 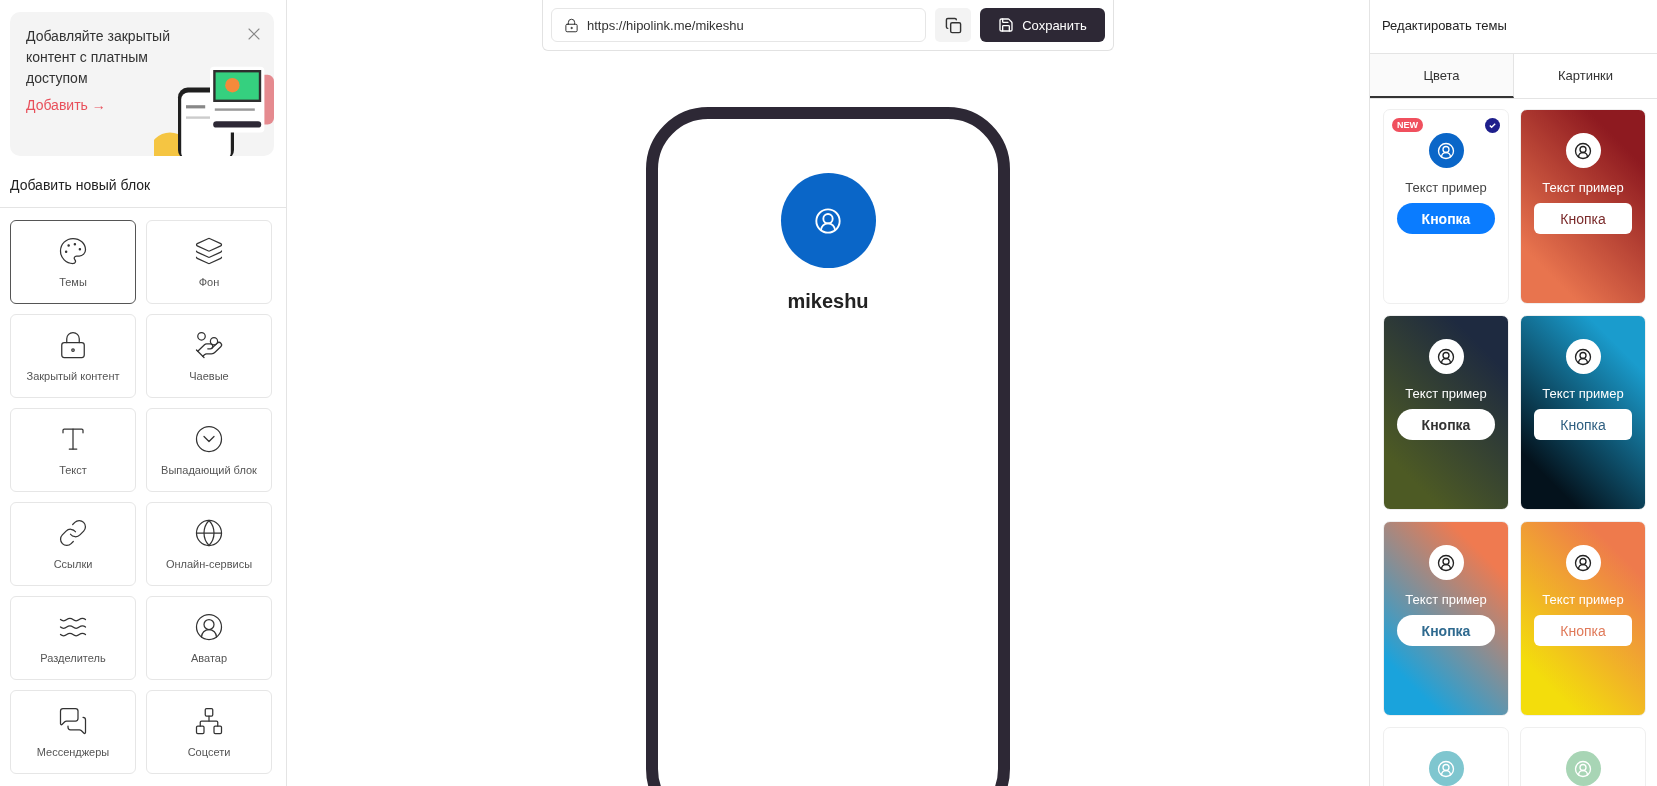 I want to click on theme-card: NEW Текст пример Кнопка, so click(x=1446, y=206).